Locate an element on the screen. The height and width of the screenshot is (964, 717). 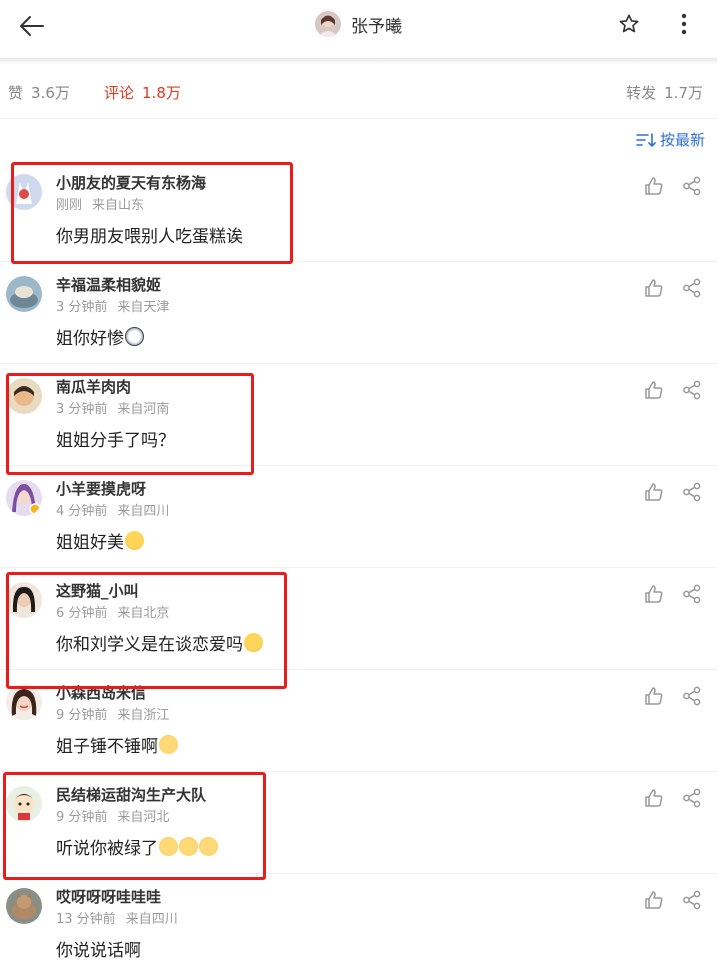
comment-author: 小羊要摸虎呀 is located at coordinates (101, 488).